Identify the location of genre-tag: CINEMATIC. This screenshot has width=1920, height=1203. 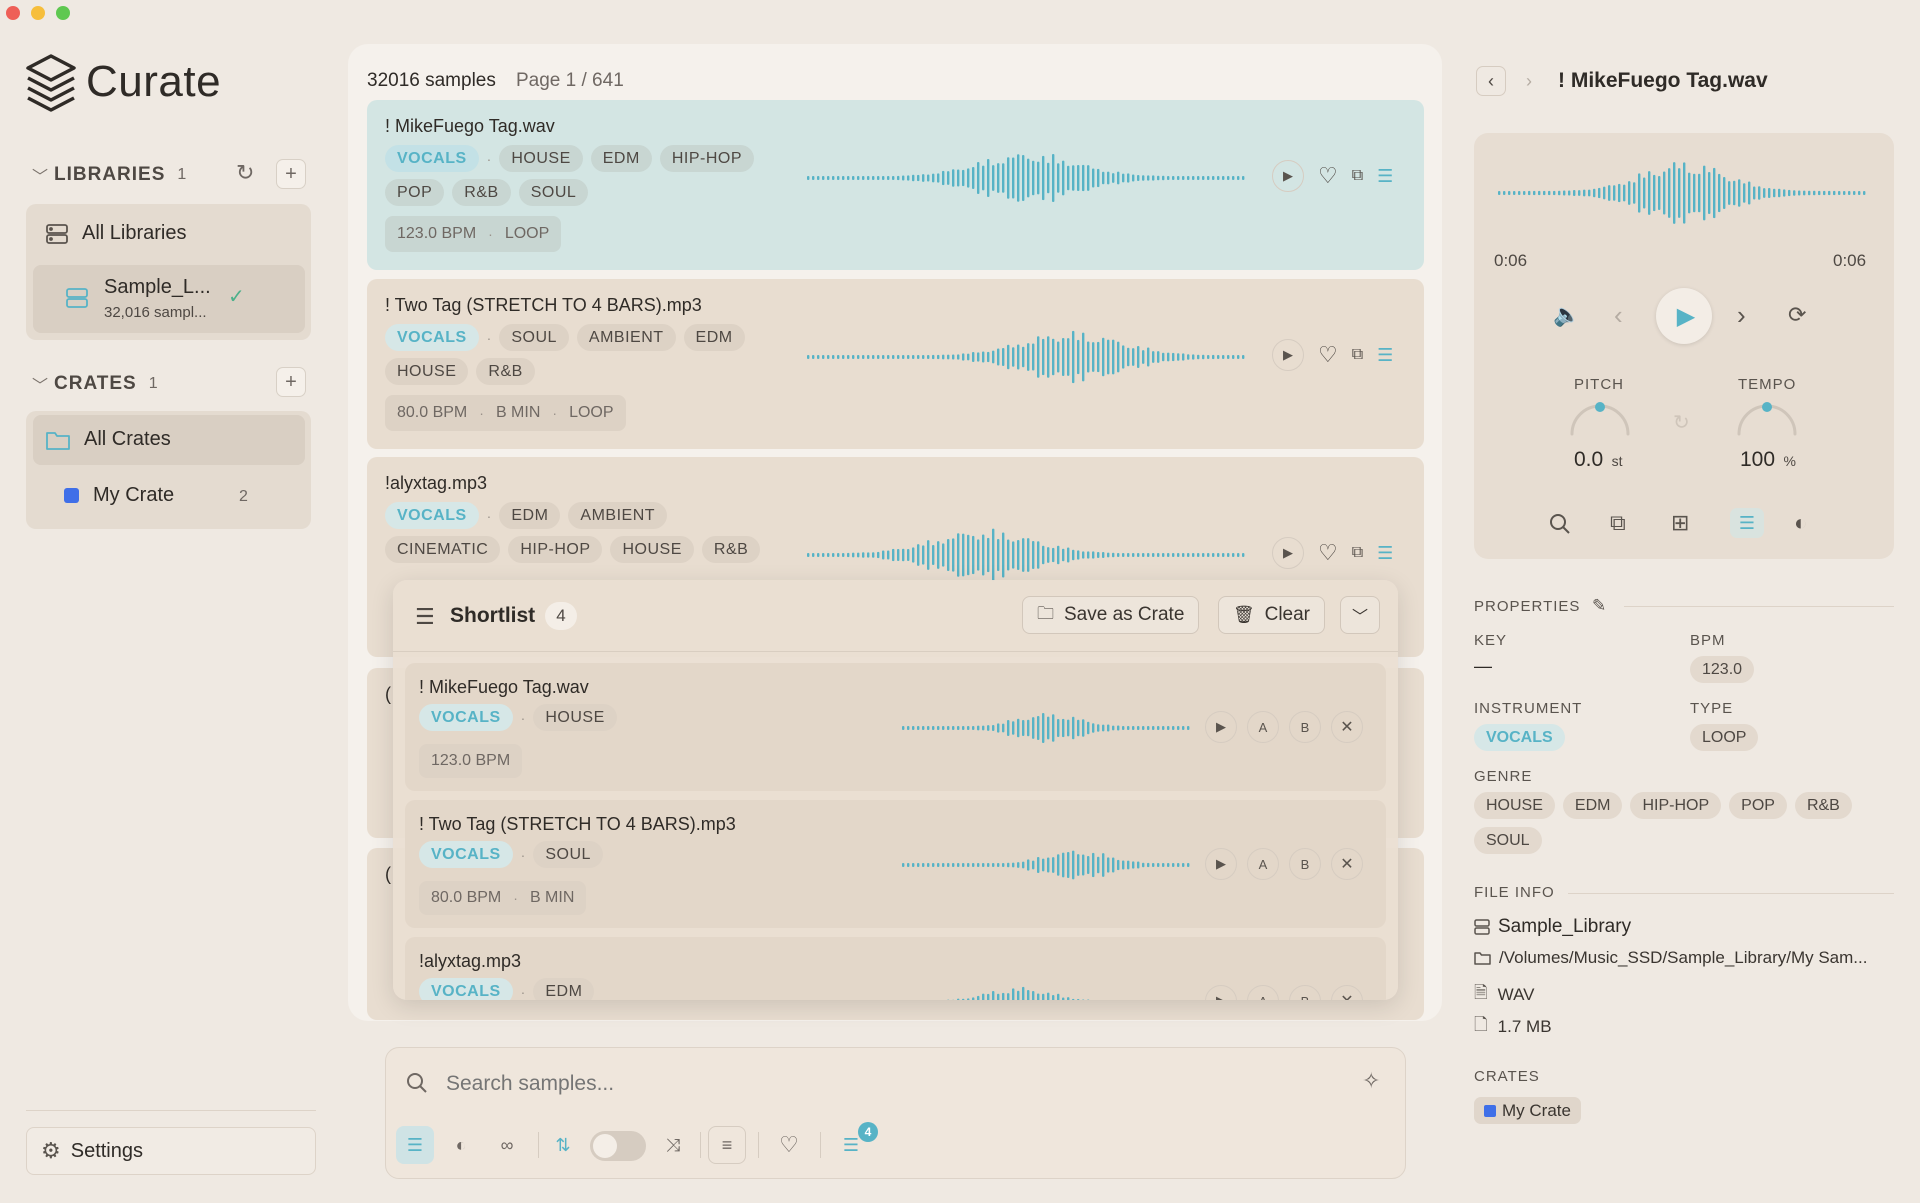
(443, 549).